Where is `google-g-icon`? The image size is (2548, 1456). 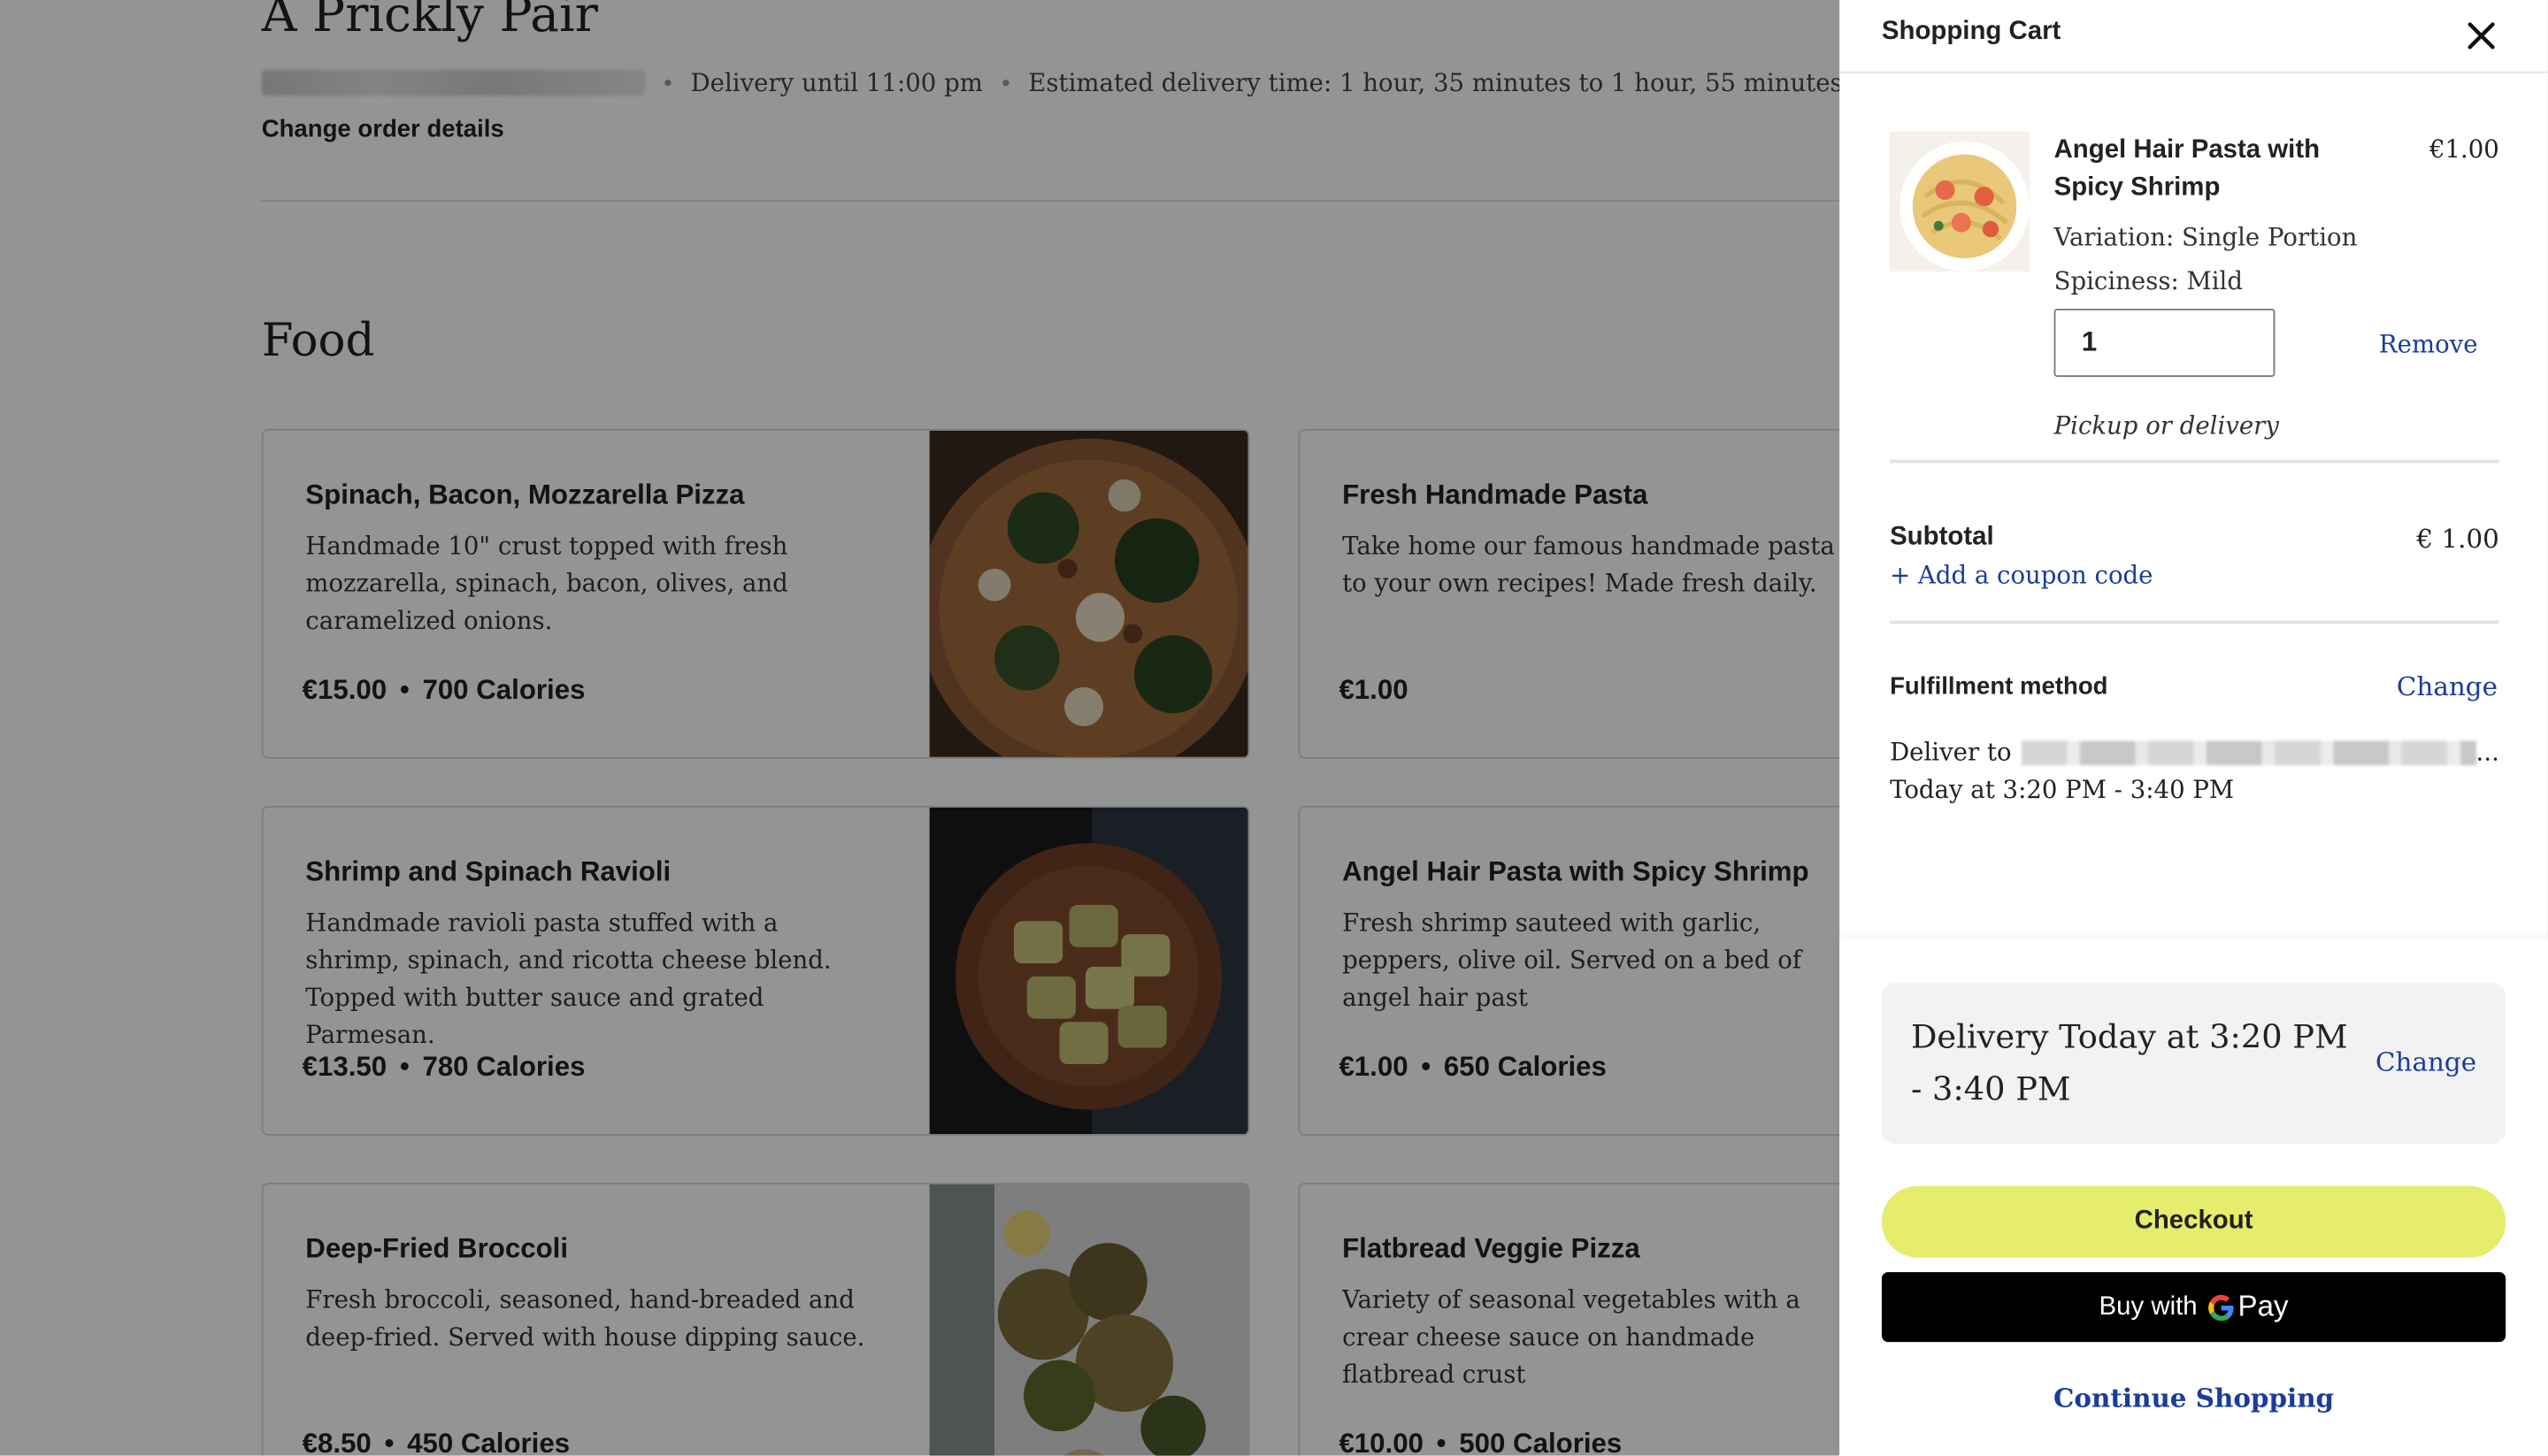 google-g-icon is located at coordinates (2221, 1307).